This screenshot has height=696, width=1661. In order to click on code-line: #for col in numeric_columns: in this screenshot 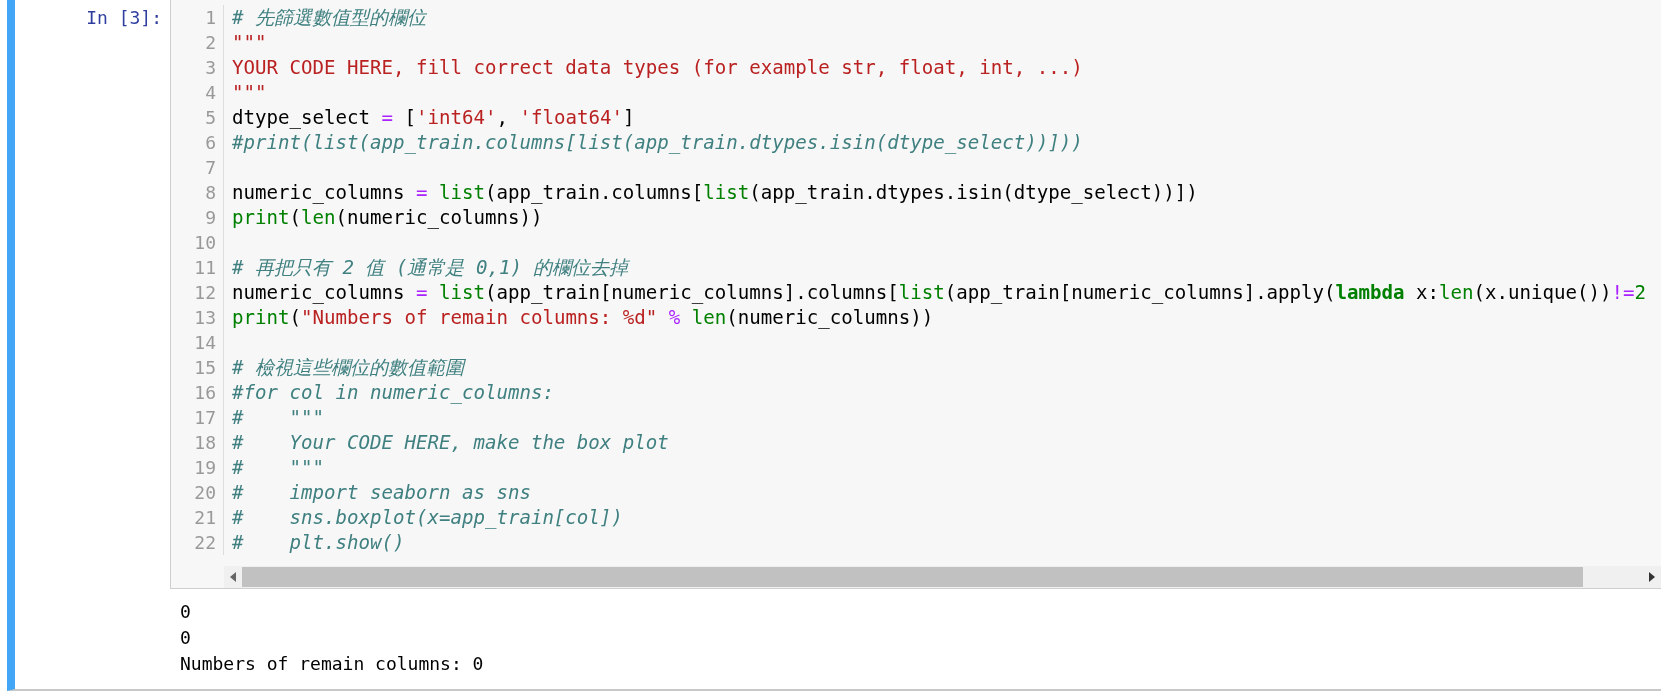, I will do `click(393, 392)`.